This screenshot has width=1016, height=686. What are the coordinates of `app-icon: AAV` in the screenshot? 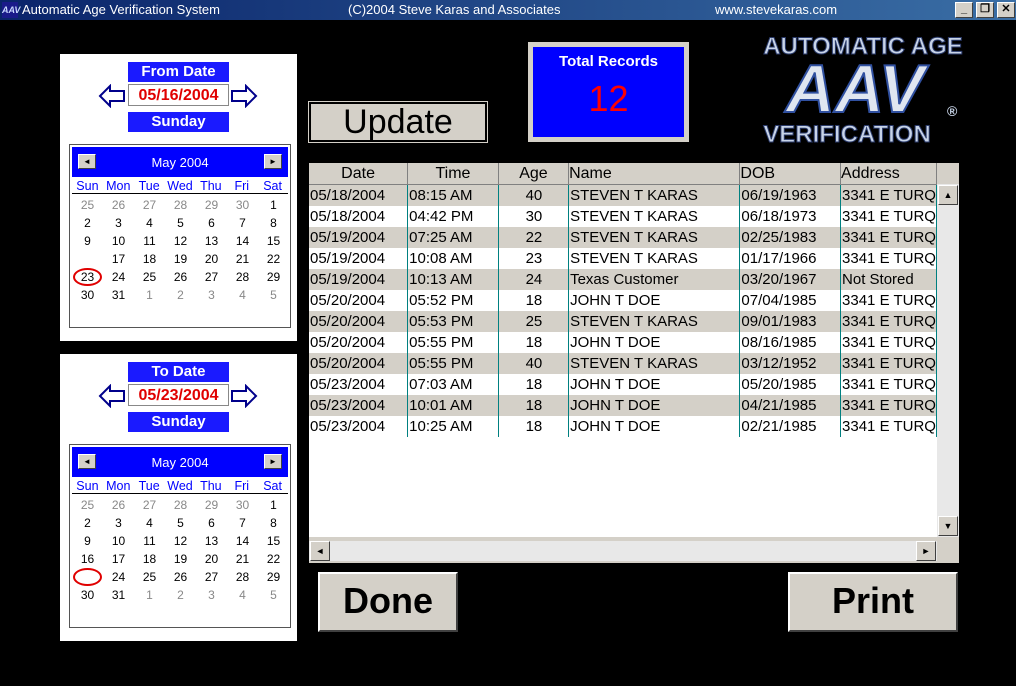 It's located at (11, 10).